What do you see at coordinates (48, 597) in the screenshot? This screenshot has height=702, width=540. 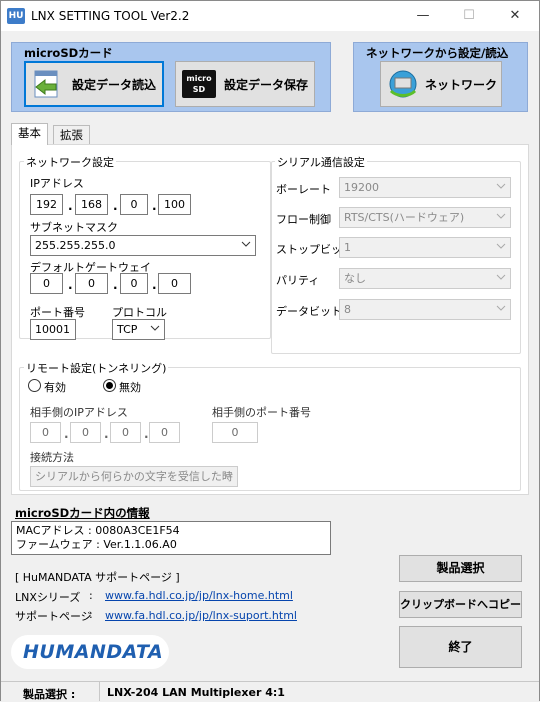 I see `lnx-series-label: LNXシリーズ` at bounding box center [48, 597].